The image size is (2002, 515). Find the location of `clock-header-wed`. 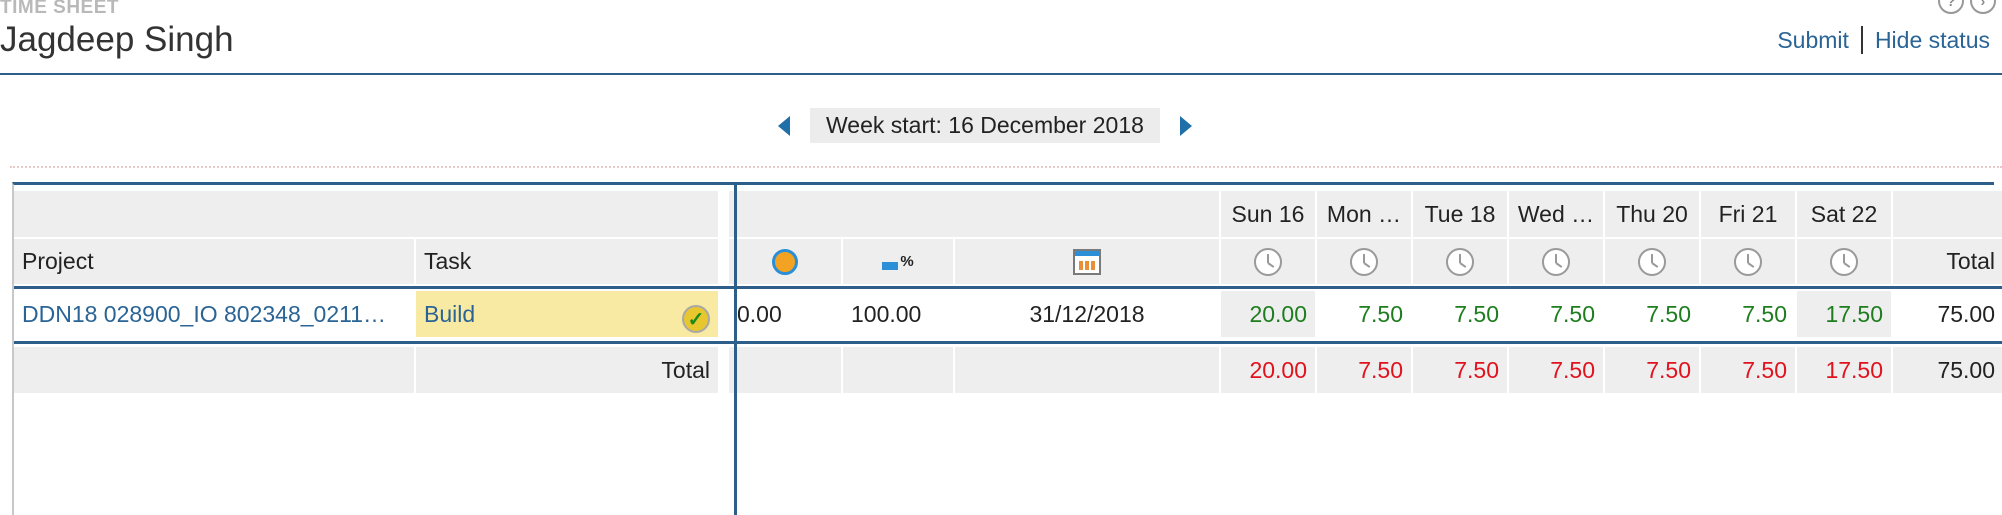

clock-header-wed is located at coordinates (1556, 261).